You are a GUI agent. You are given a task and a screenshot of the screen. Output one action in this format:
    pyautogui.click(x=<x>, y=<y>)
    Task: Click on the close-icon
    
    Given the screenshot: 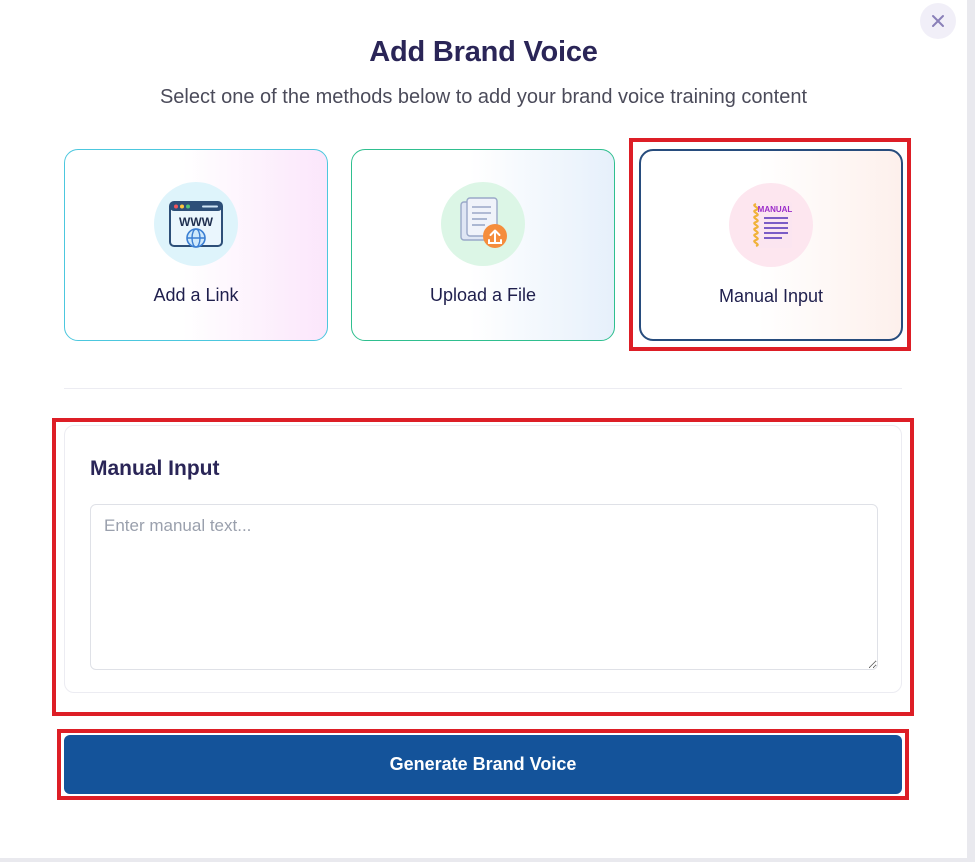 What is the action you would take?
    pyautogui.click(x=938, y=21)
    